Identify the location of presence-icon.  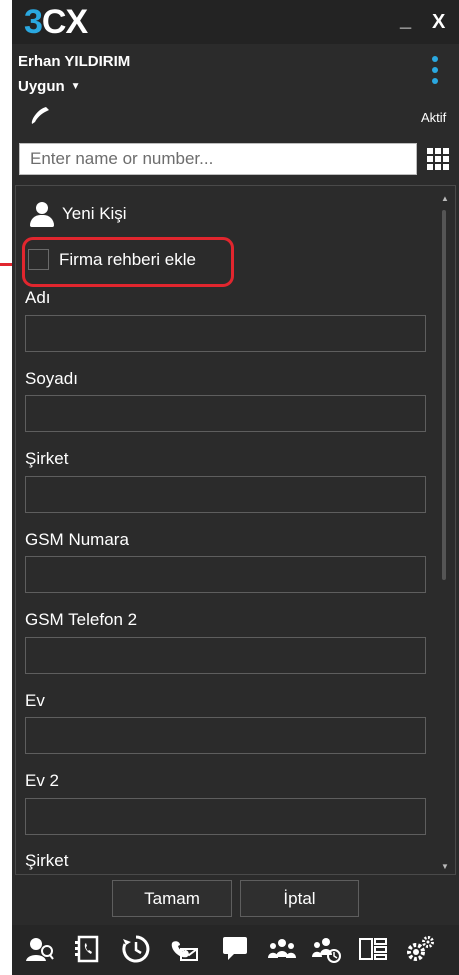
(282, 949).